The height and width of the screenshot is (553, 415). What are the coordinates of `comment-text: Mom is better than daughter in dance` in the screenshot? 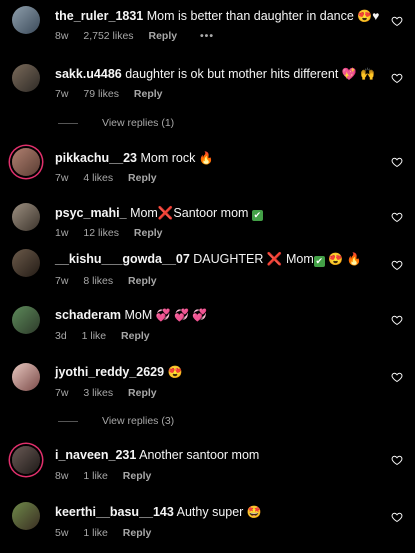 It's located at (250, 16).